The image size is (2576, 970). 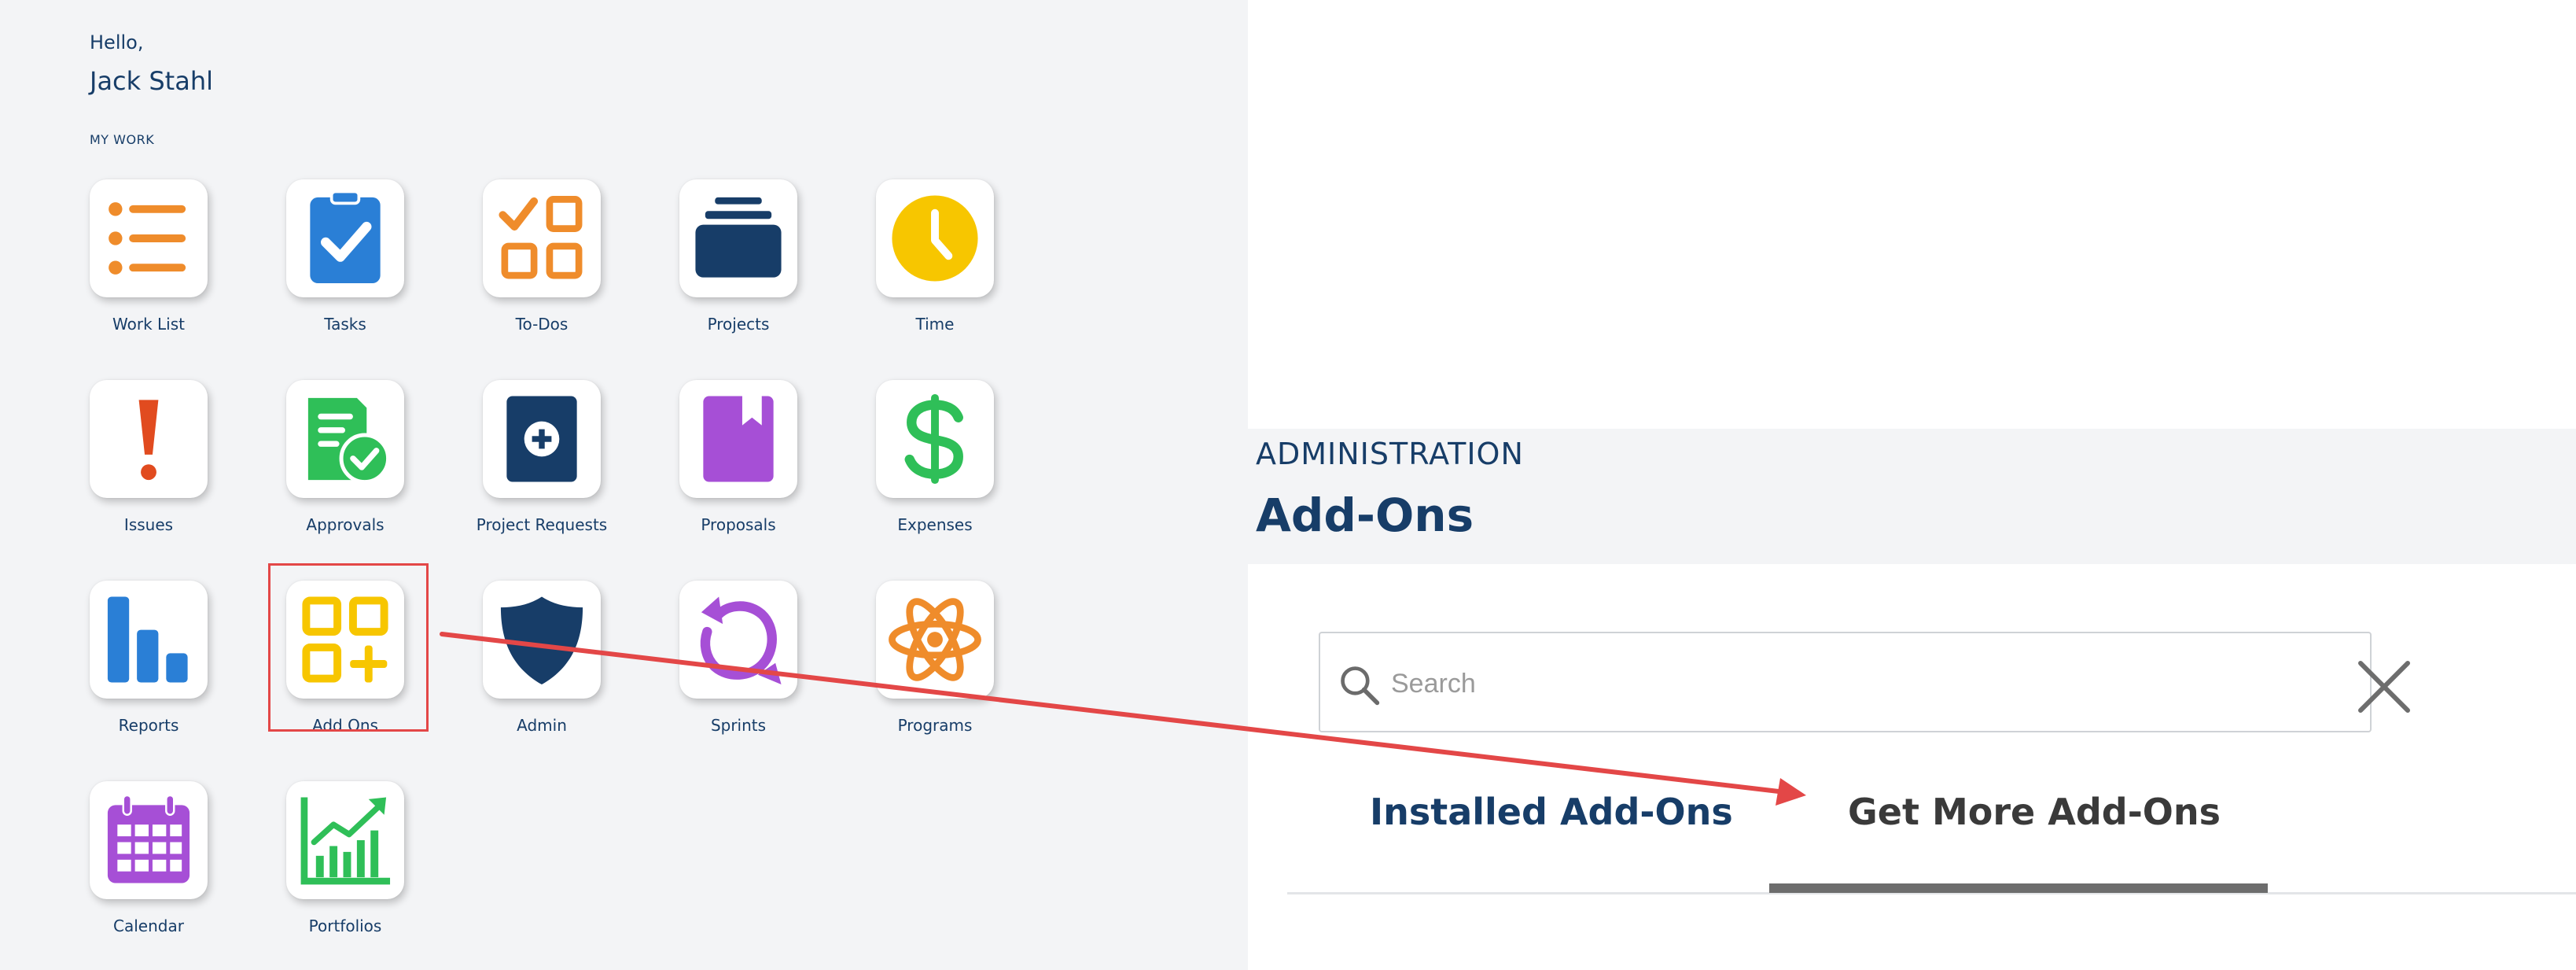 I want to click on tile-label: Admin, so click(x=542, y=725).